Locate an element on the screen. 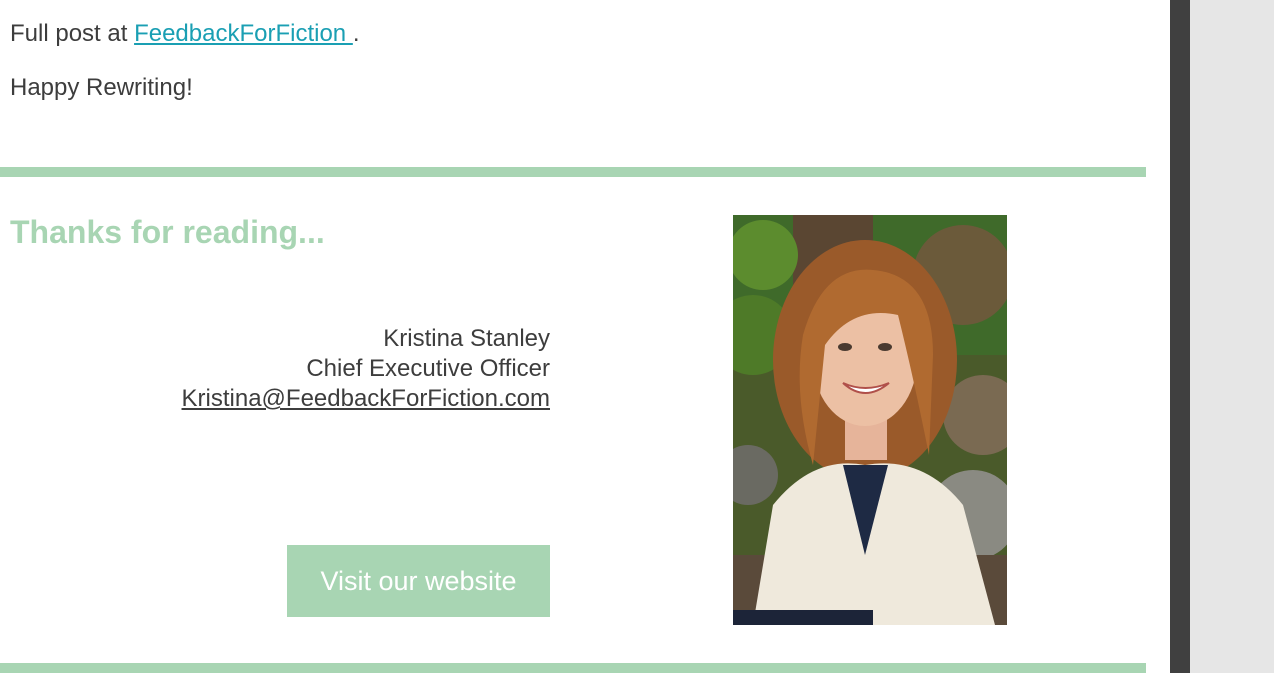  full-post-prefix: Full post at is located at coordinates (72, 33).